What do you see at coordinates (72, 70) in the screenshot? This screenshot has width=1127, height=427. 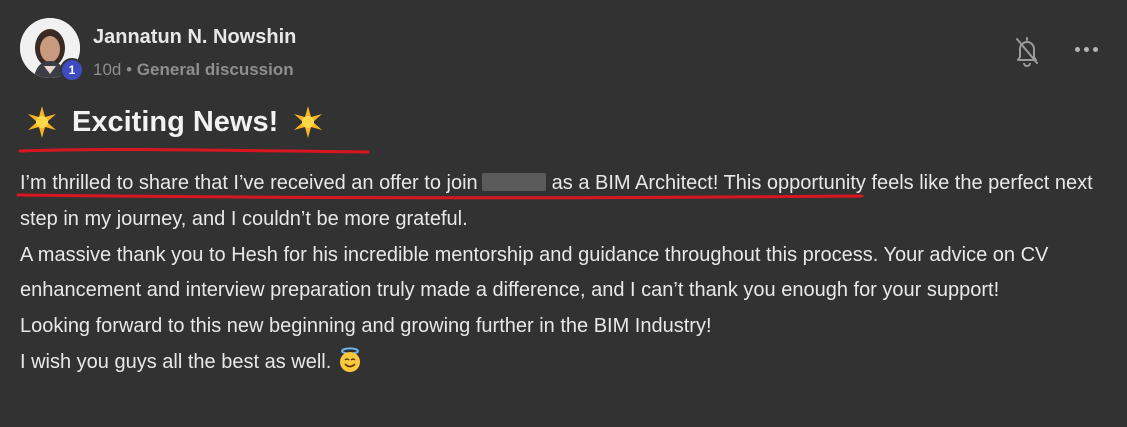 I see `level-badge: 1` at bounding box center [72, 70].